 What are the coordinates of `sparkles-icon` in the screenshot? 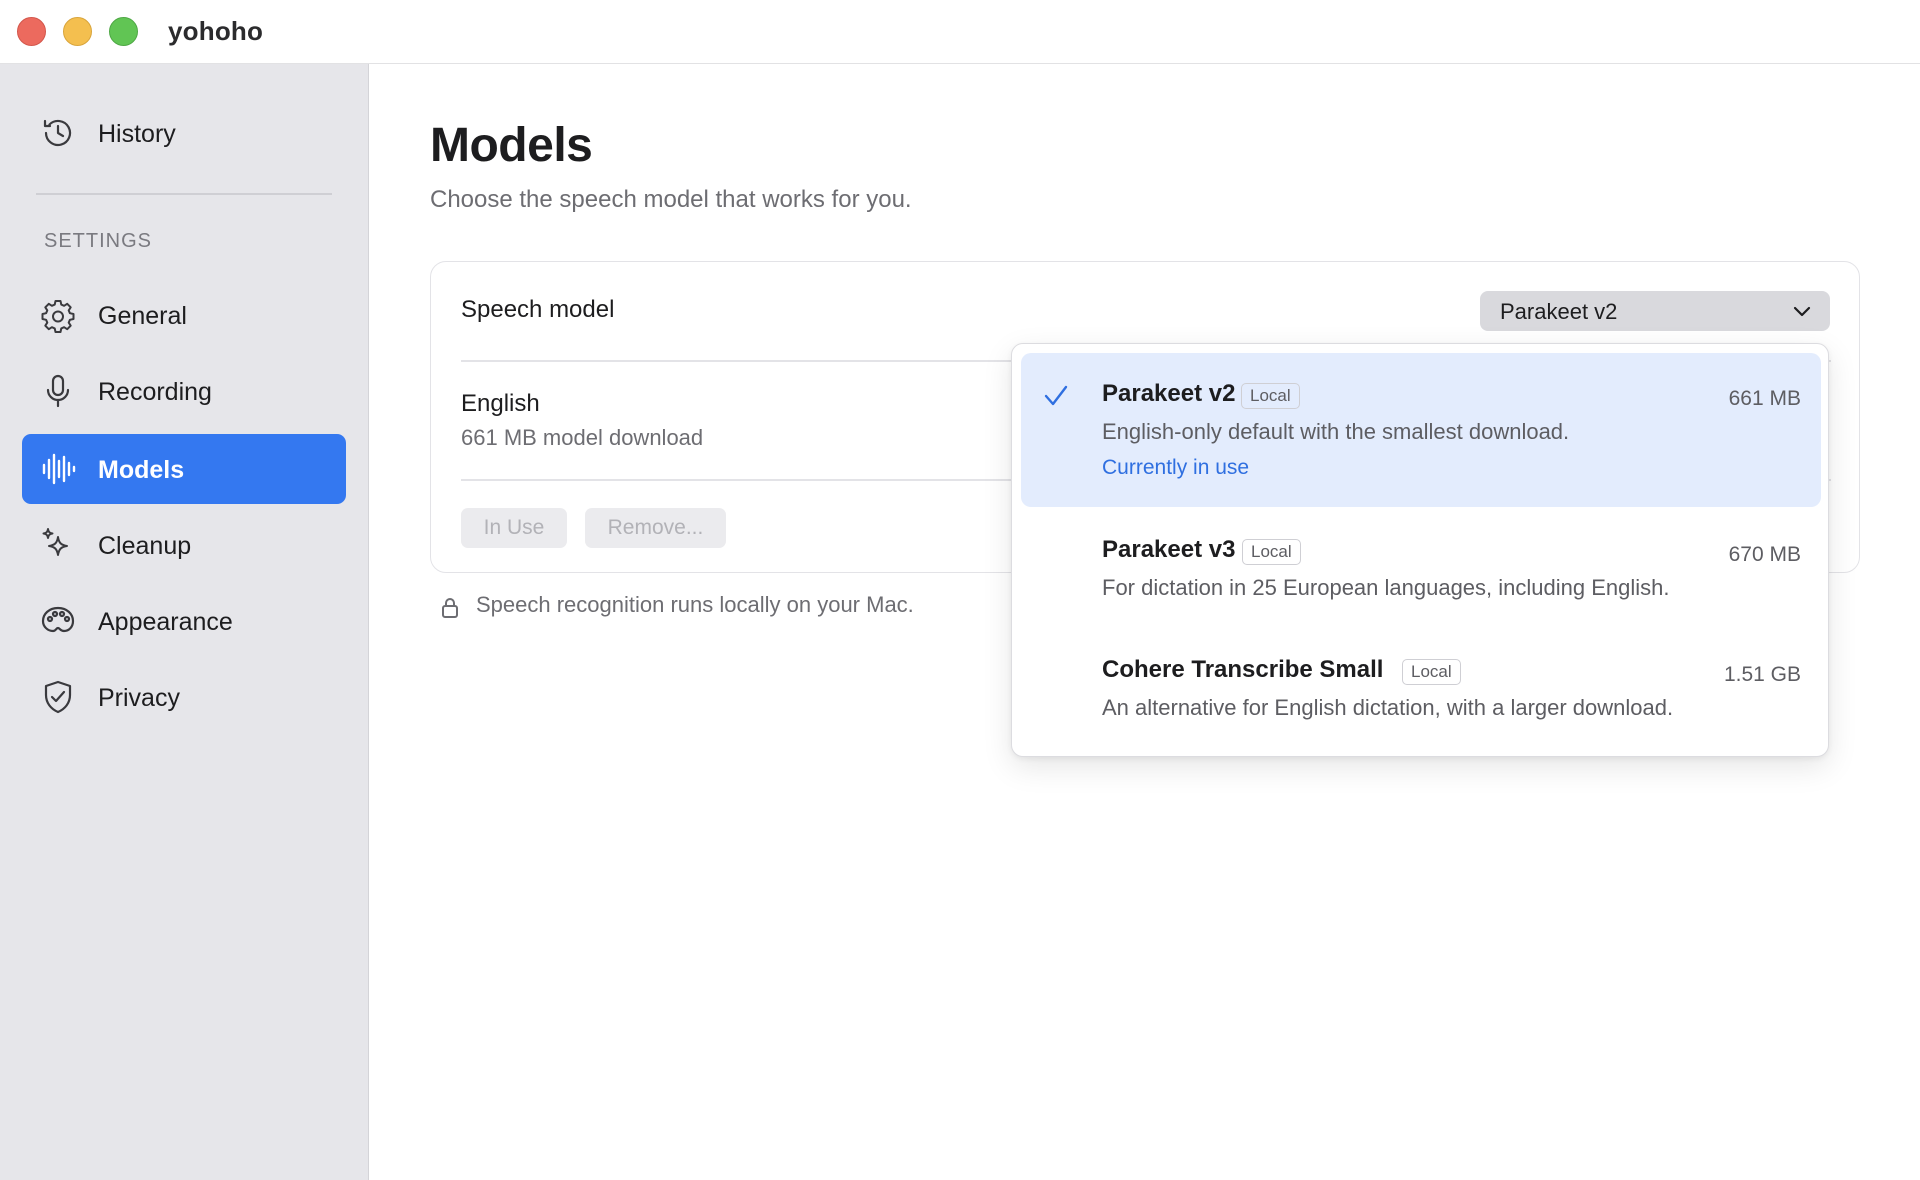 It's located at (58, 545).